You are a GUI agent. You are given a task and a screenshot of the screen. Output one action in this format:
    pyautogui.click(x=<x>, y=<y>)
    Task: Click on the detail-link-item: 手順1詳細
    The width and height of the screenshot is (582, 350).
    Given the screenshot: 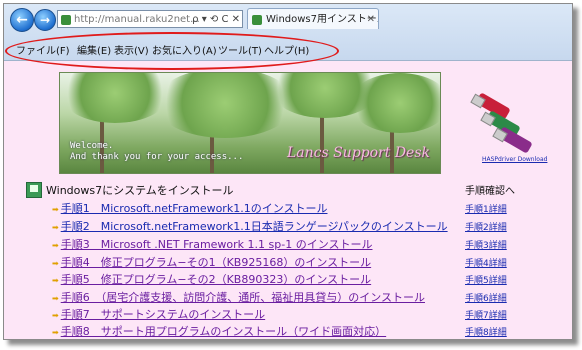 What is the action you would take?
    pyautogui.click(x=486, y=208)
    